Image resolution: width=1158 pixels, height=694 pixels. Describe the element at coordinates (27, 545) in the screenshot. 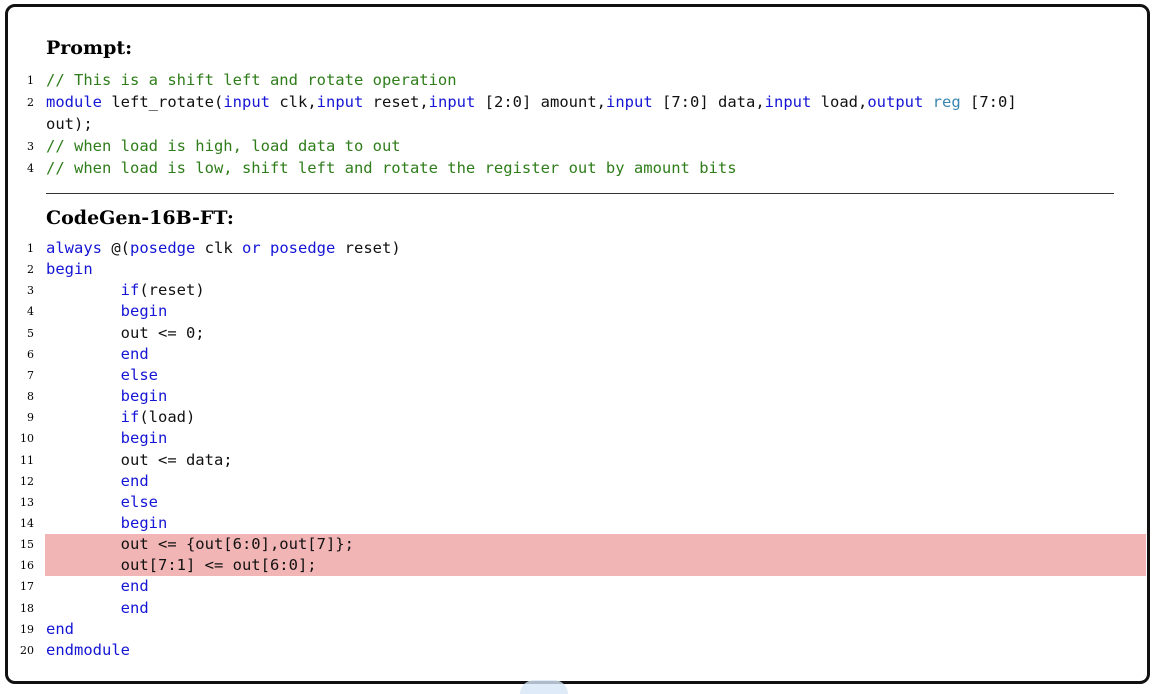

I see `line-number: 15` at that location.